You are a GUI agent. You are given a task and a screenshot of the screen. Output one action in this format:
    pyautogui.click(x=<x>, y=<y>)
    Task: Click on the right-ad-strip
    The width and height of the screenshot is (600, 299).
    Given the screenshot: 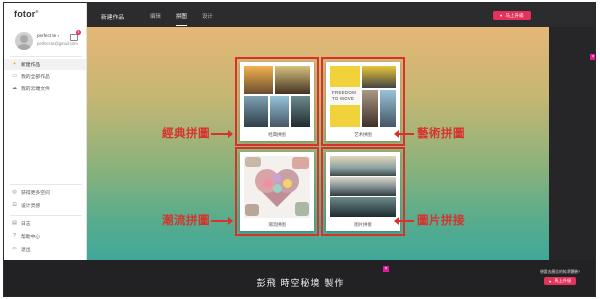 What is the action you would take?
    pyautogui.click(x=572, y=143)
    